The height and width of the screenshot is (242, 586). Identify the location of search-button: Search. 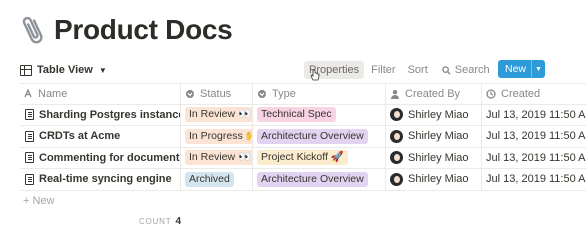
(466, 70).